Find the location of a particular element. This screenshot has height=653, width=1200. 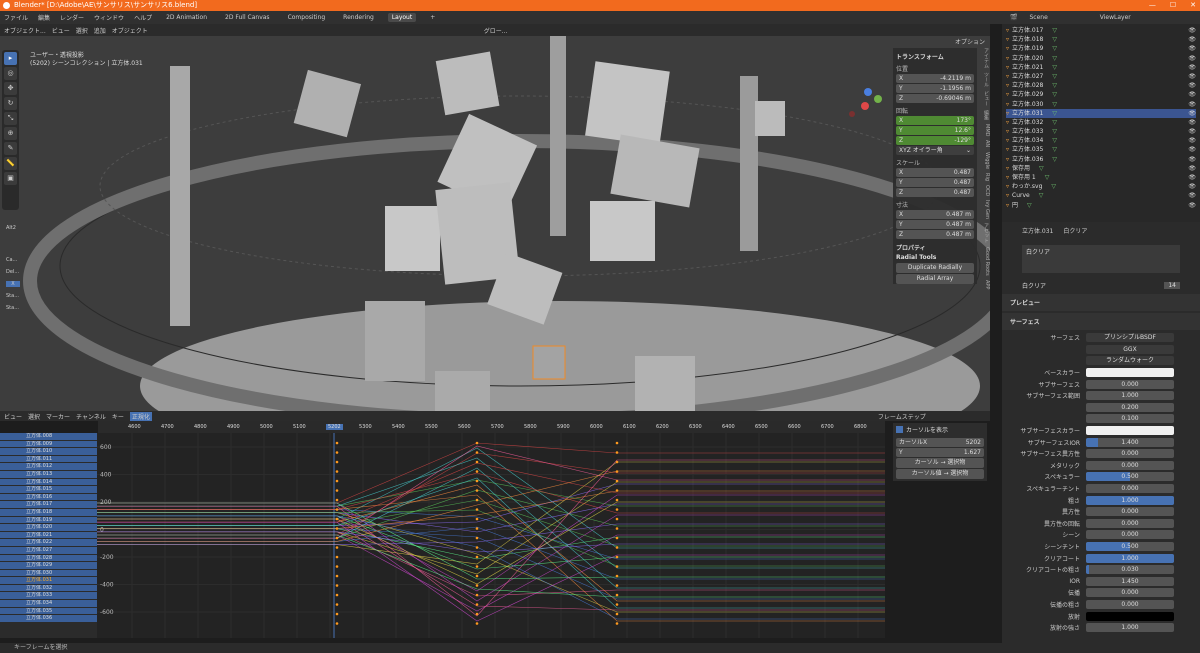

tab-layout: Layout is located at coordinates (402, 17).